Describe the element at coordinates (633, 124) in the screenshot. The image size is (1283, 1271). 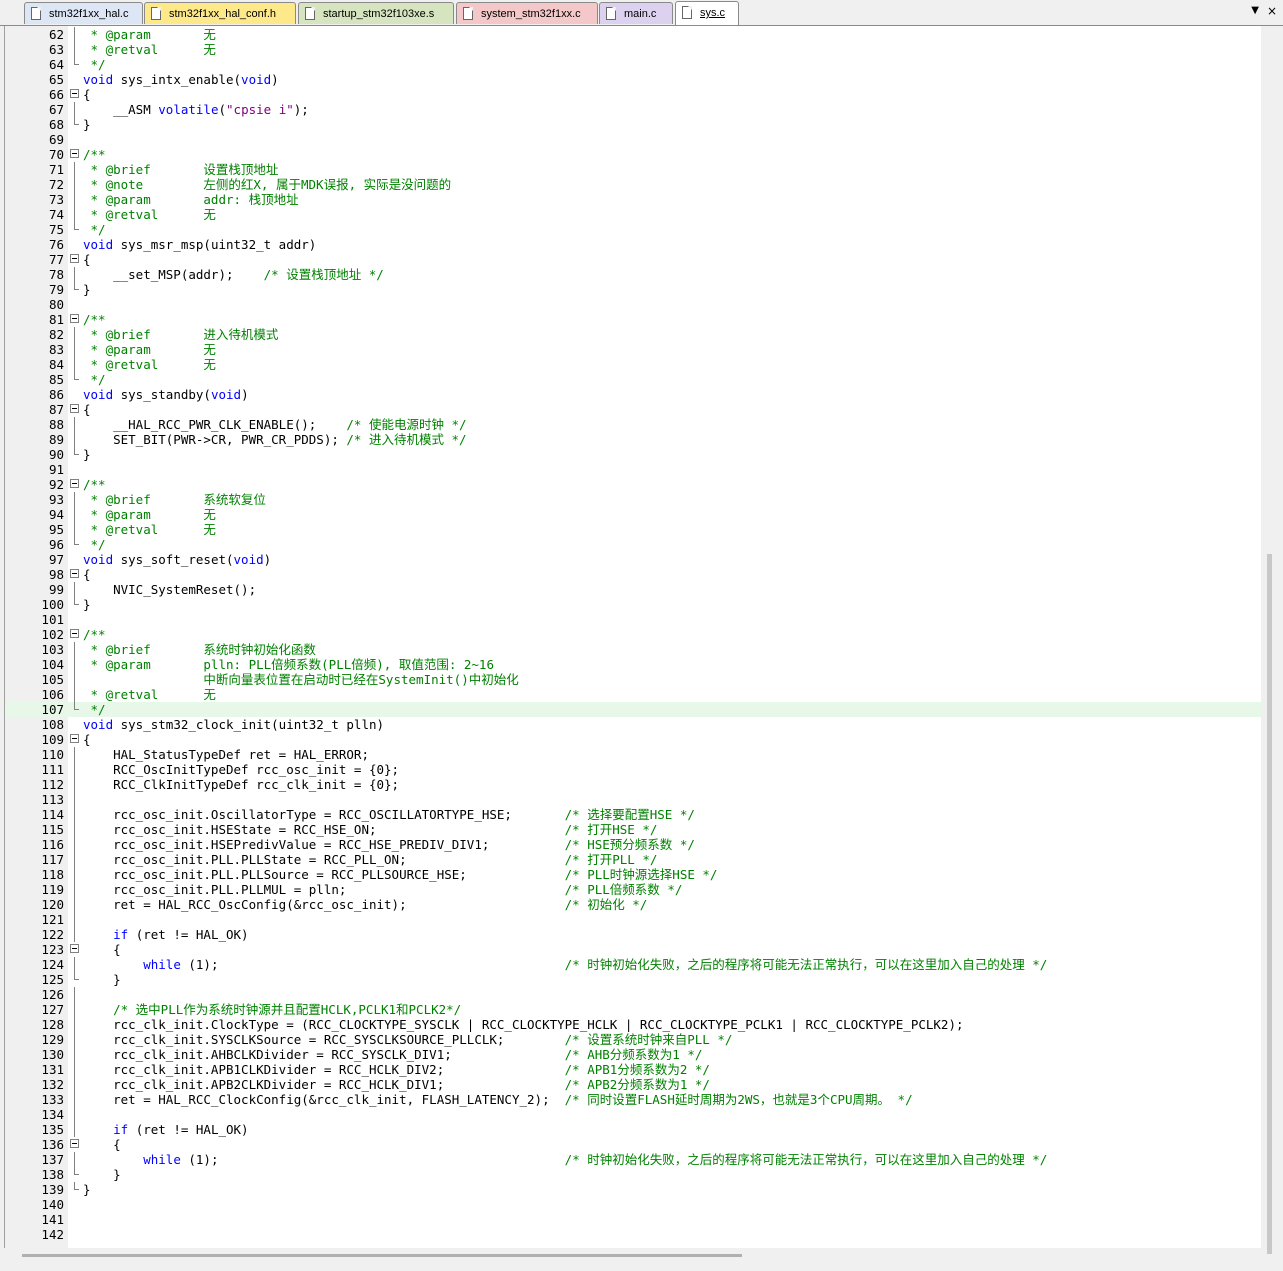
I see `code-line: 68}` at that location.